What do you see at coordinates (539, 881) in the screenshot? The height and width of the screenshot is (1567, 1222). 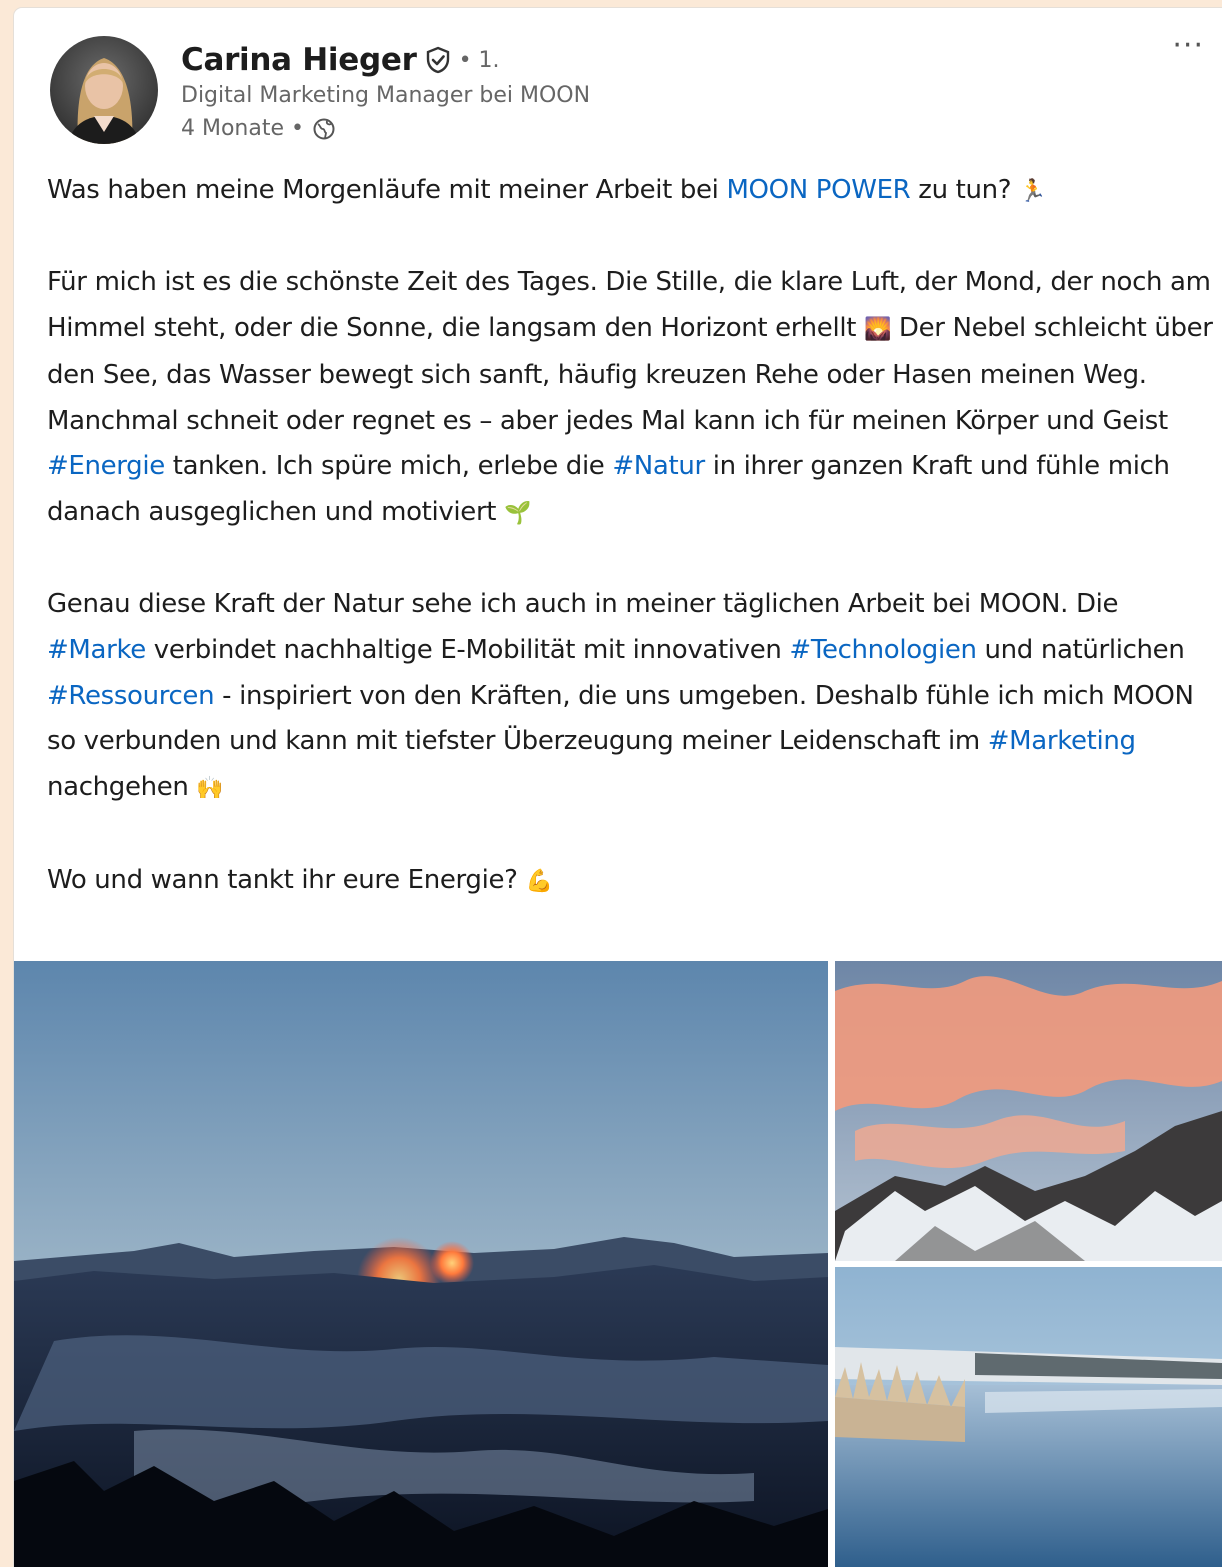 I see `flexed-biceps-emoji: 💪` at bounding box center [539, 881].